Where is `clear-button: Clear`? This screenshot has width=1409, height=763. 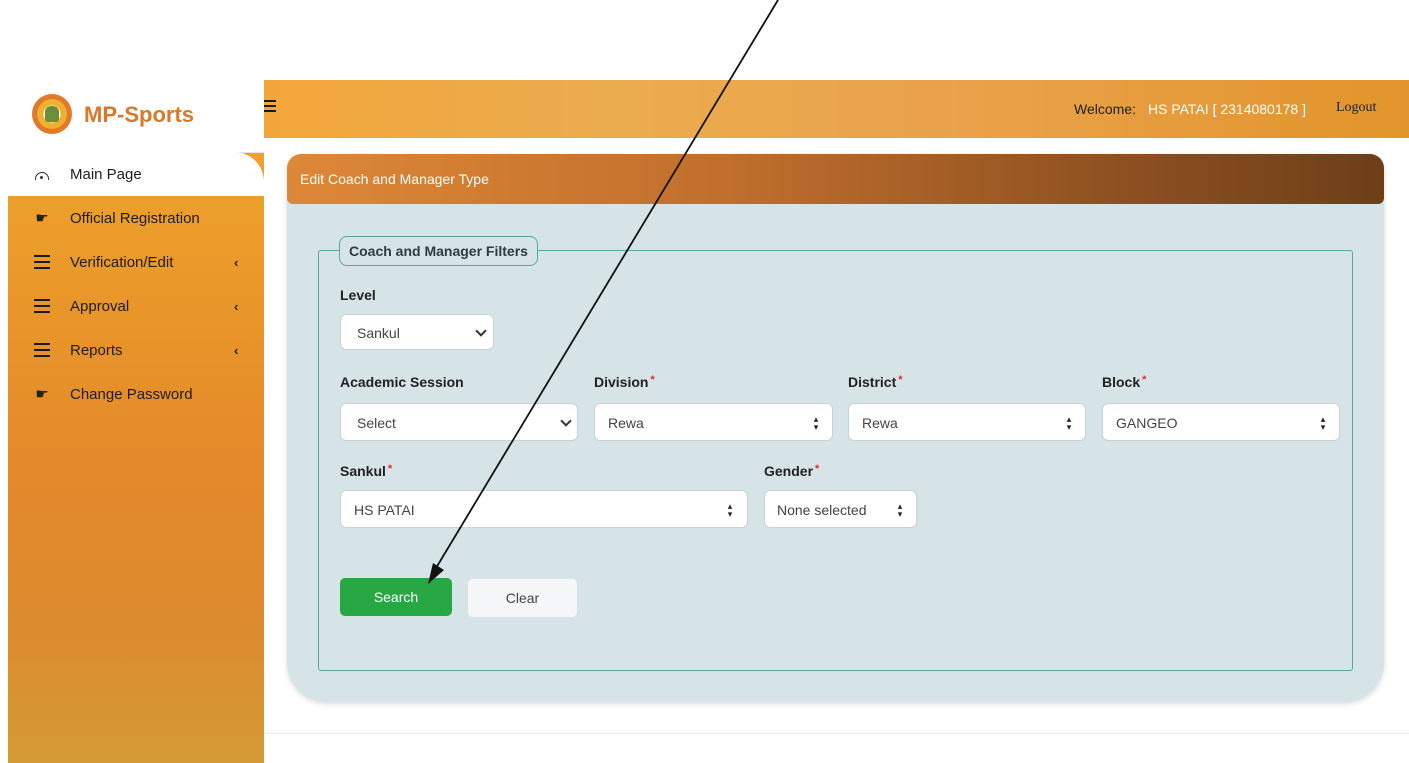
clear-button: Clear is located at coordinates (522, 598).